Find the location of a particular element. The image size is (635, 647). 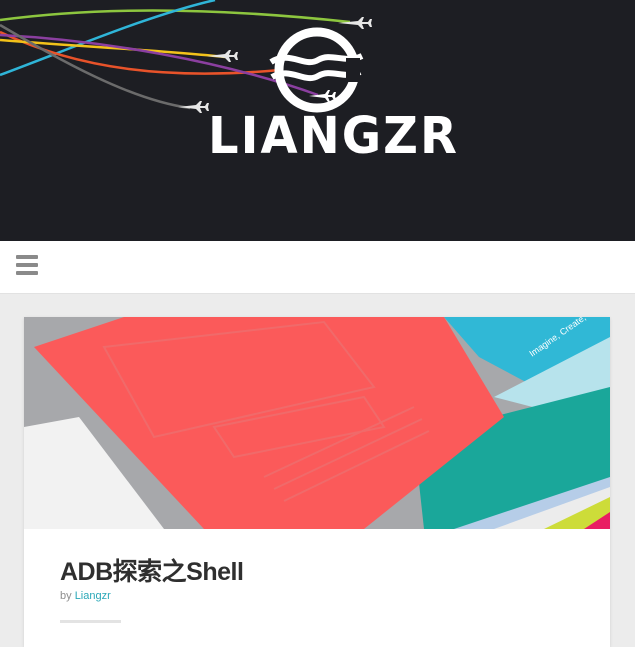

post-title: ADB探索之Shell is located at coordinates (152, 570).